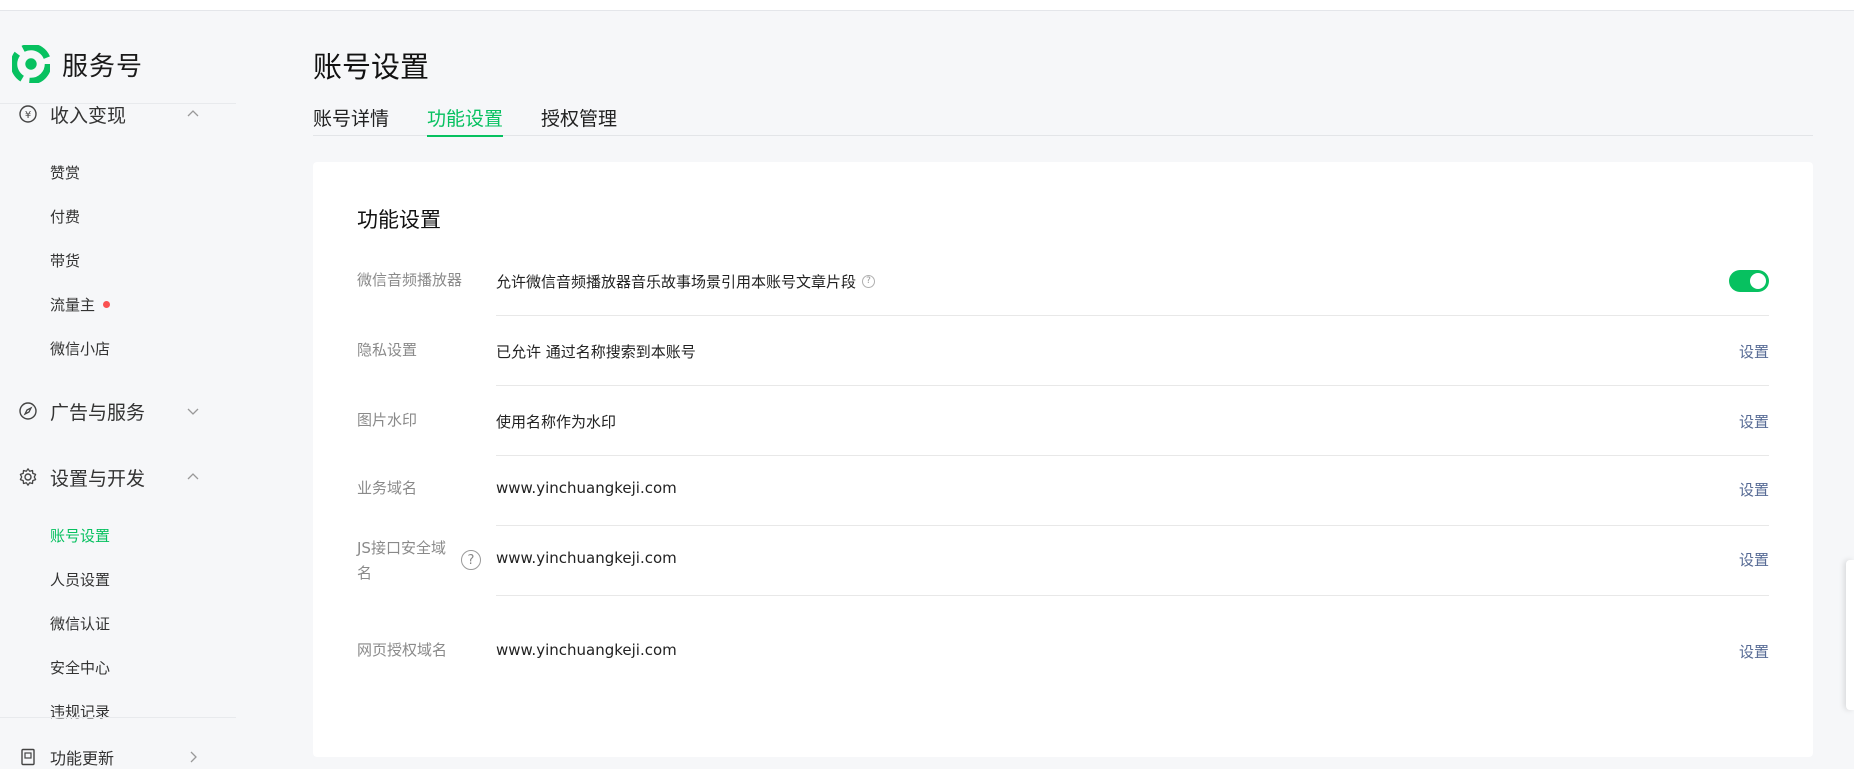 Image resolution: width=1854 pixels, height=769 pixels. What do you see at coordinates (65, 172) in the screenshot?
I see `sidebar-item-reward: 赞赏` at bounding box center [65, 172].